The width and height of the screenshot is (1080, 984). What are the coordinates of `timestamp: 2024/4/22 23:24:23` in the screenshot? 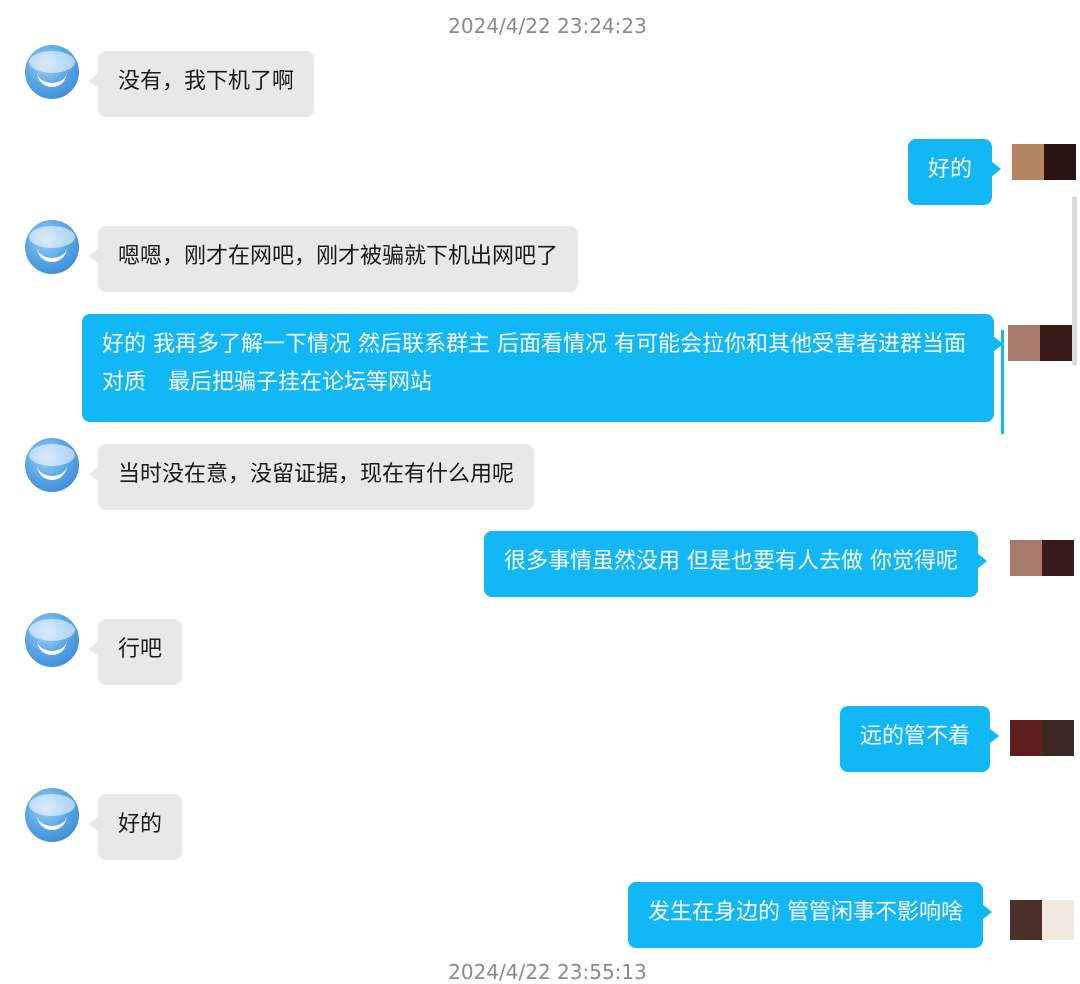 It's located at (547, 26).